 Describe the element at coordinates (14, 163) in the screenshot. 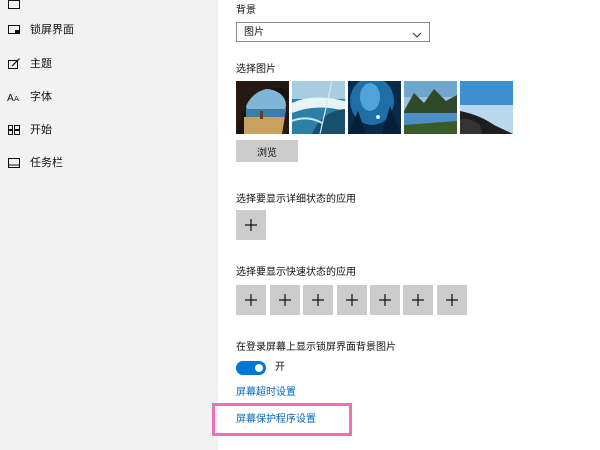

I see `taskbar-icon` at that location.